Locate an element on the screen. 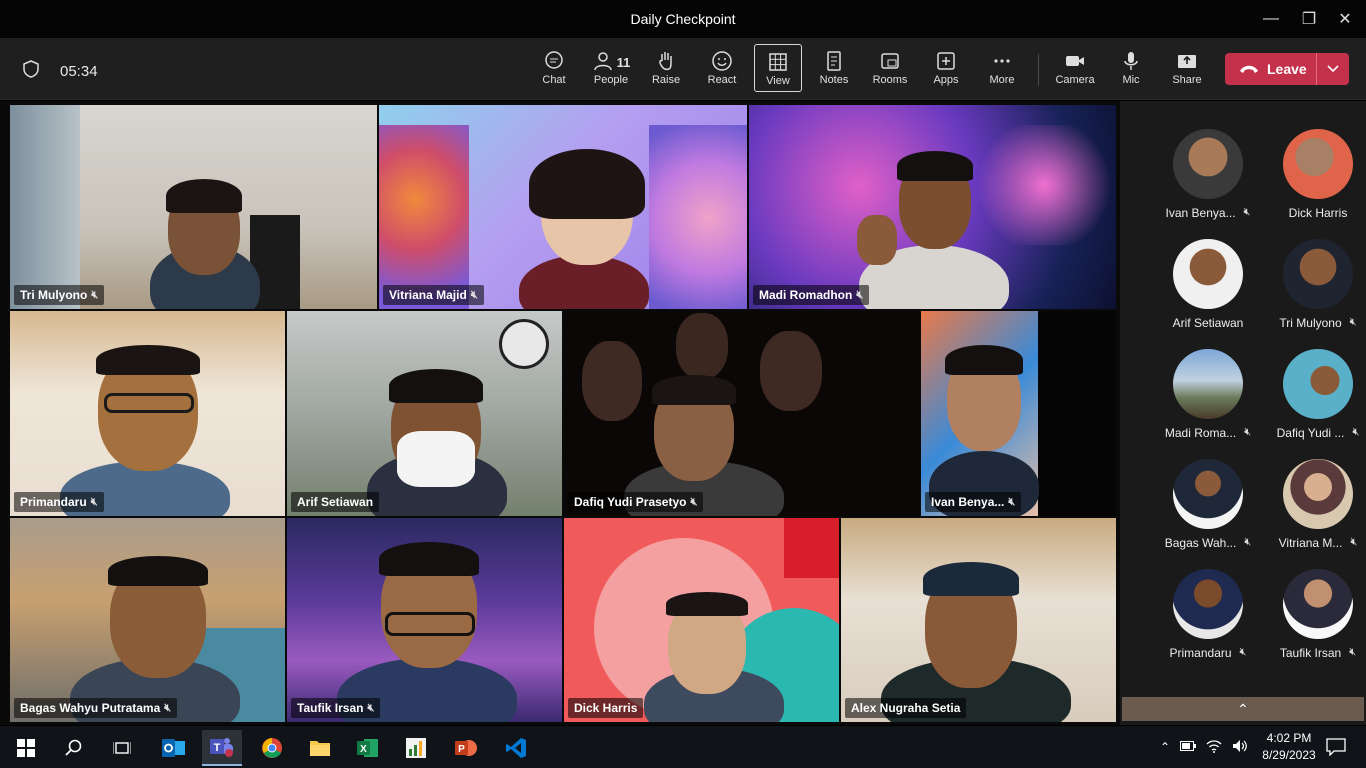  chat-button: Chat is located at coordinates (554, 68).